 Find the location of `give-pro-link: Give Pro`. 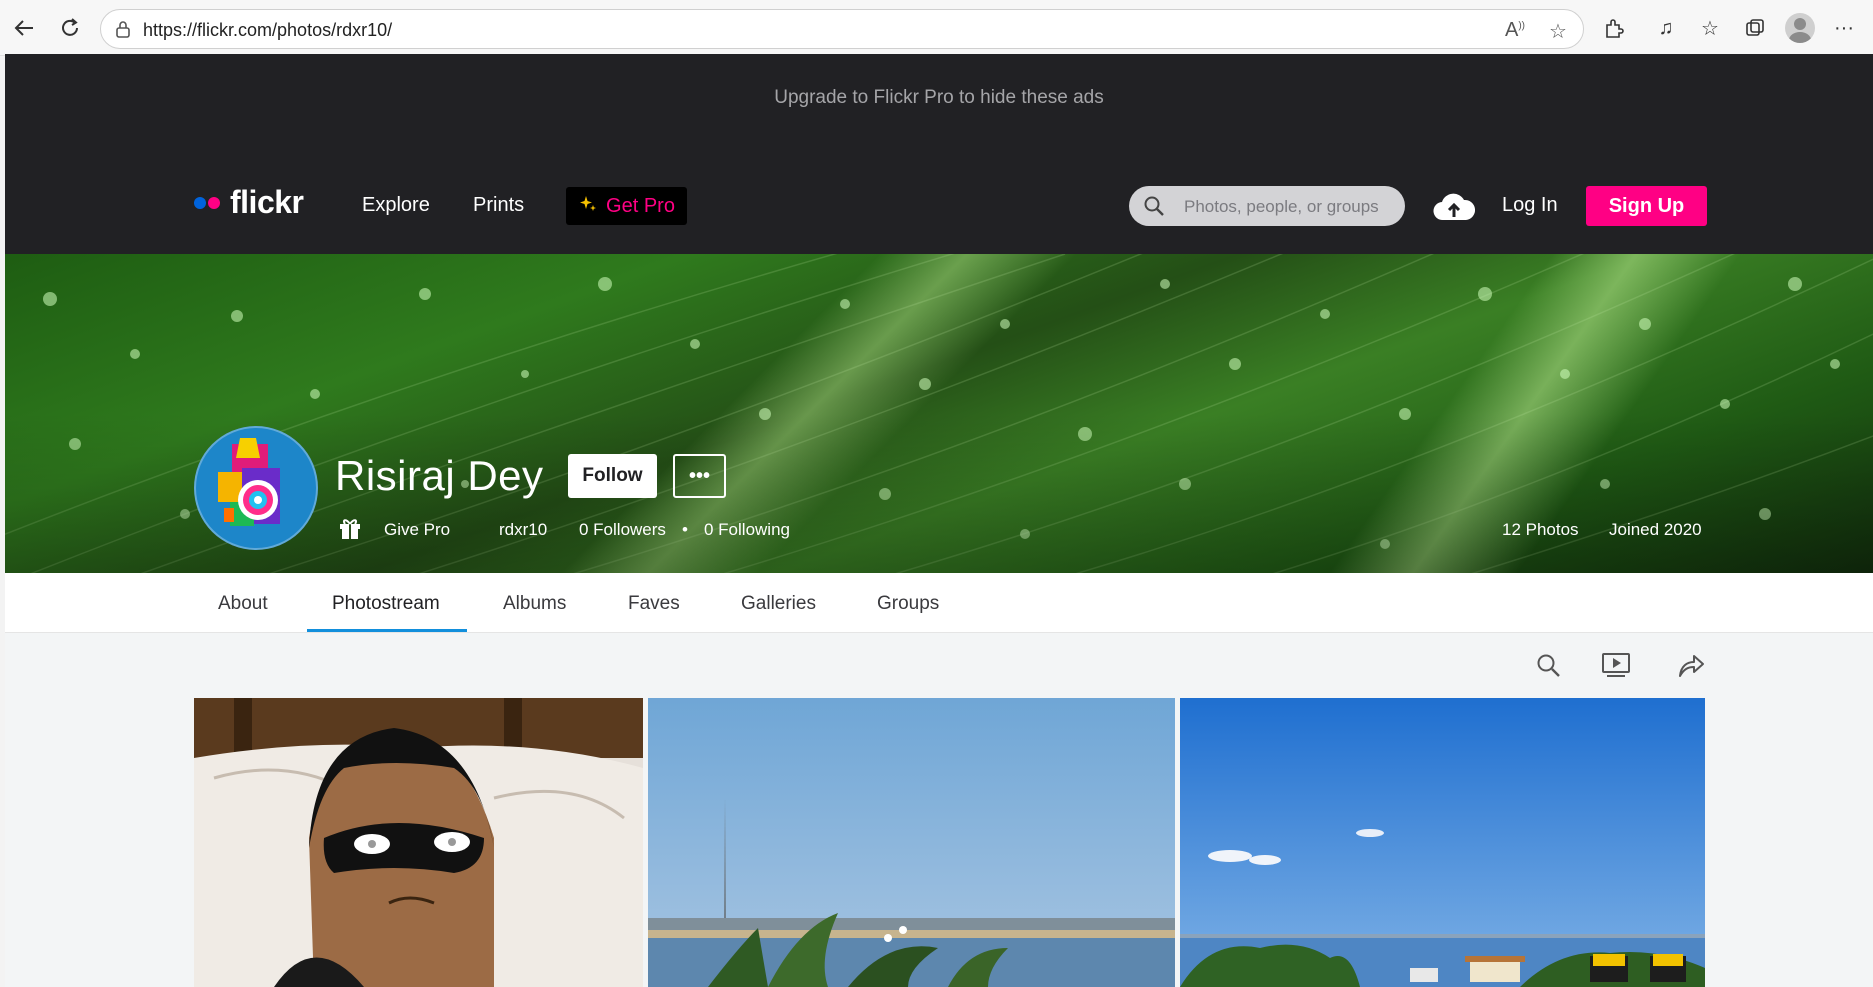

give-pro-link: Give Pro is located at coordinates (417, 530).